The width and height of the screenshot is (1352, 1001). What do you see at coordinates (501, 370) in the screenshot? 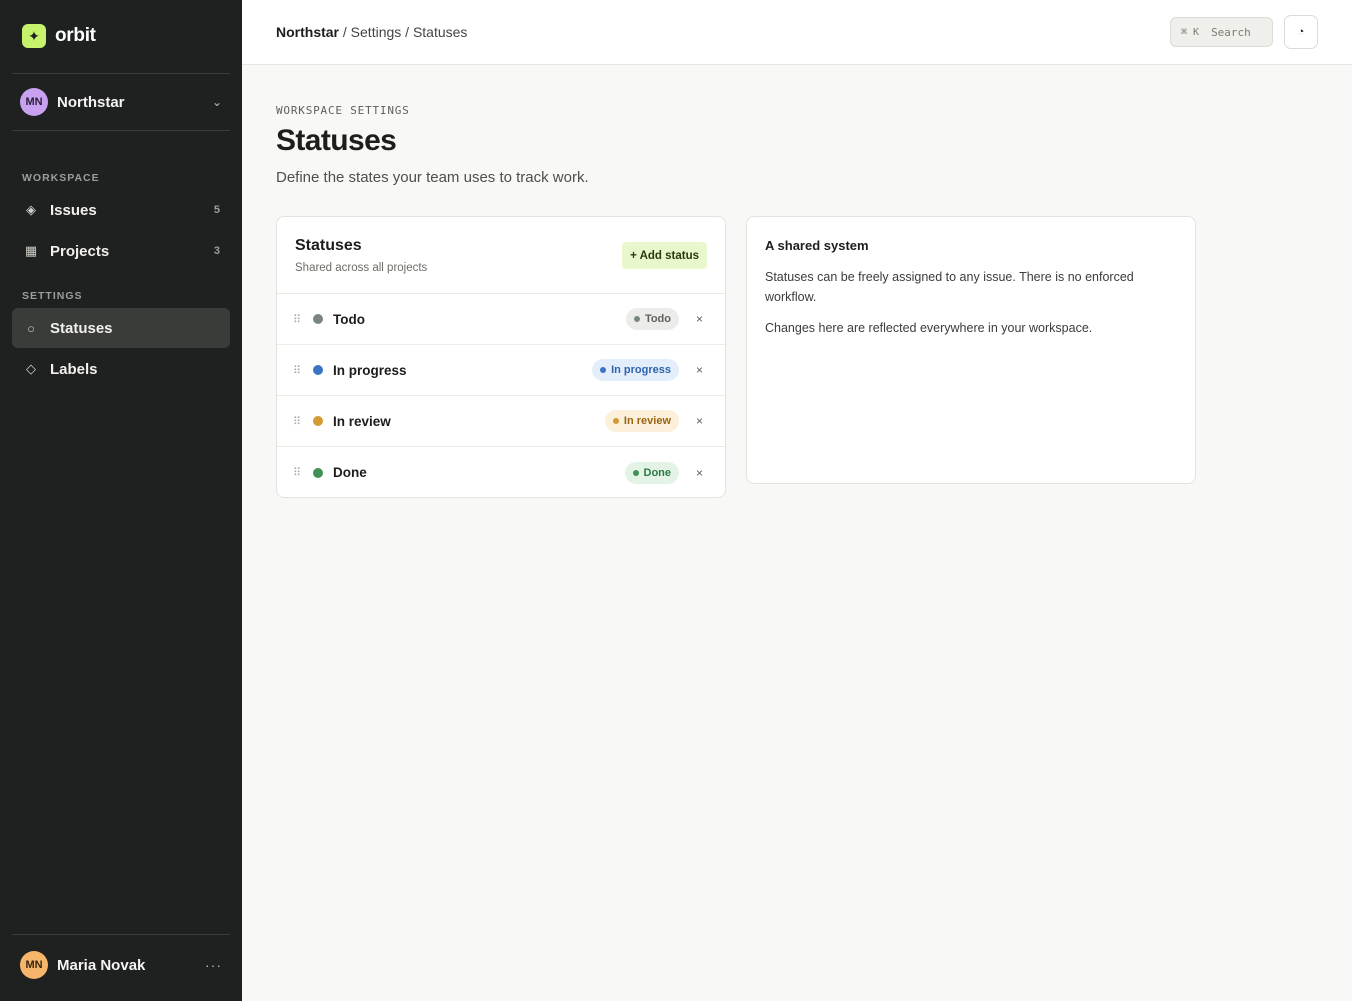
I see `status-row-in-progress: ⠿ In progress In progress ×` at bounding box center [501, 370].